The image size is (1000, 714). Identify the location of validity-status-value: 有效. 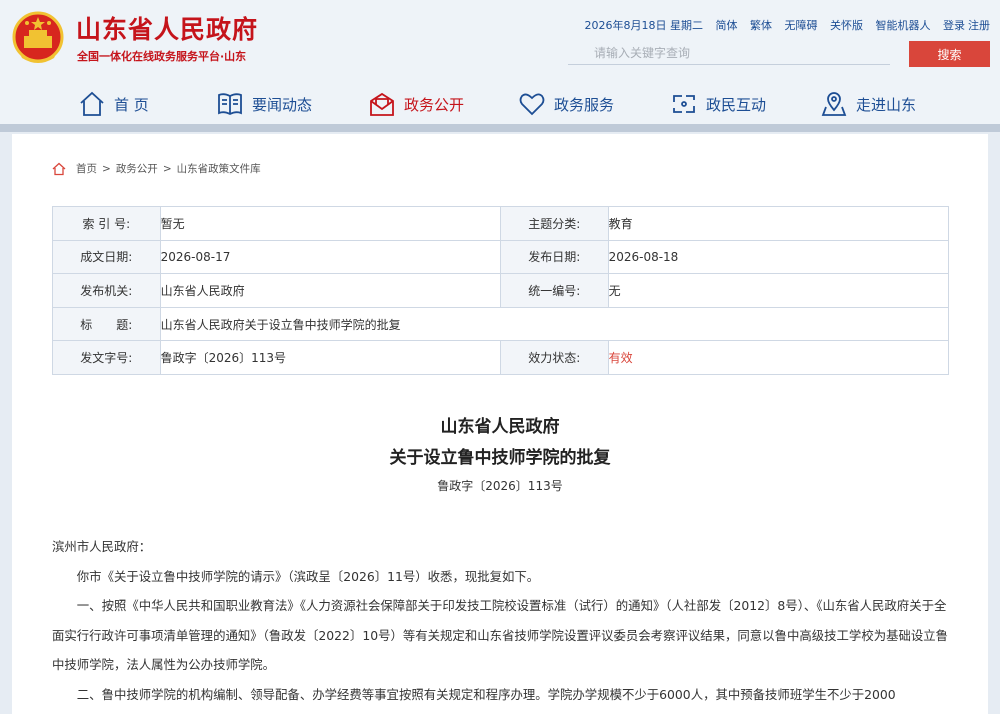
(778, 357).